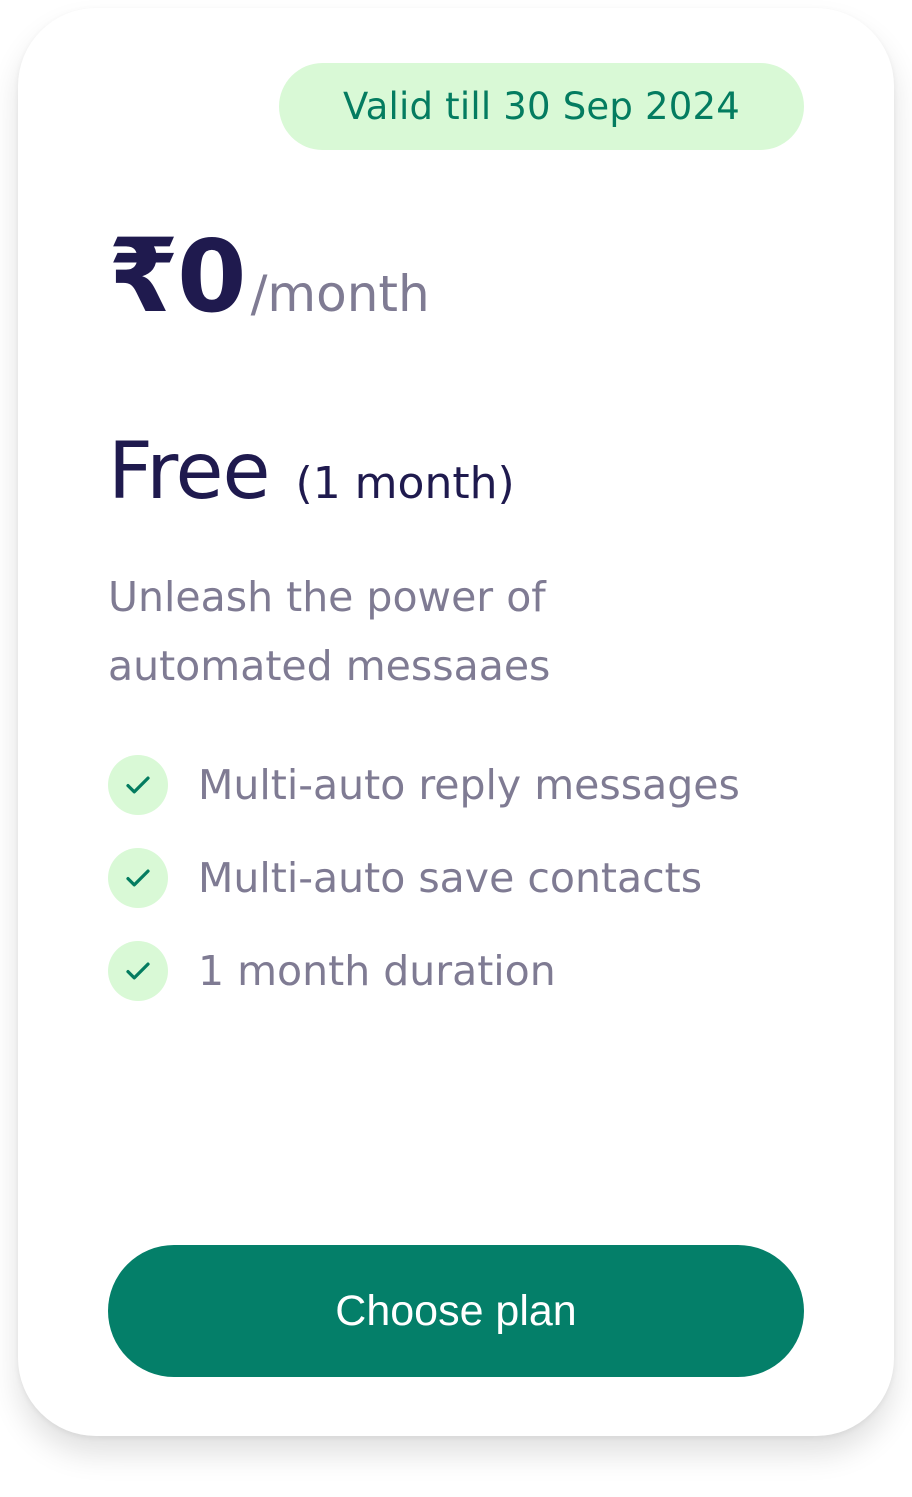 This screenshot has width=912, height=1497. Describe the element at coordinates (405, 483) in the screenshot. I see `plan-duration: (1 month)` at that location.